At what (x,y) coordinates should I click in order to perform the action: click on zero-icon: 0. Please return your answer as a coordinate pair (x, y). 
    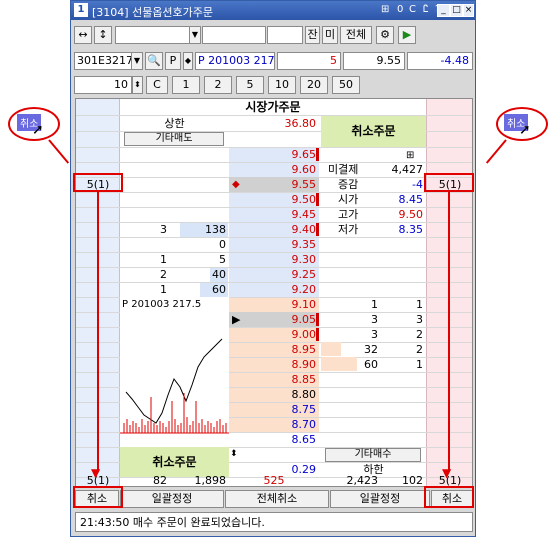
    Looking at the image, I should click on (400, 10).